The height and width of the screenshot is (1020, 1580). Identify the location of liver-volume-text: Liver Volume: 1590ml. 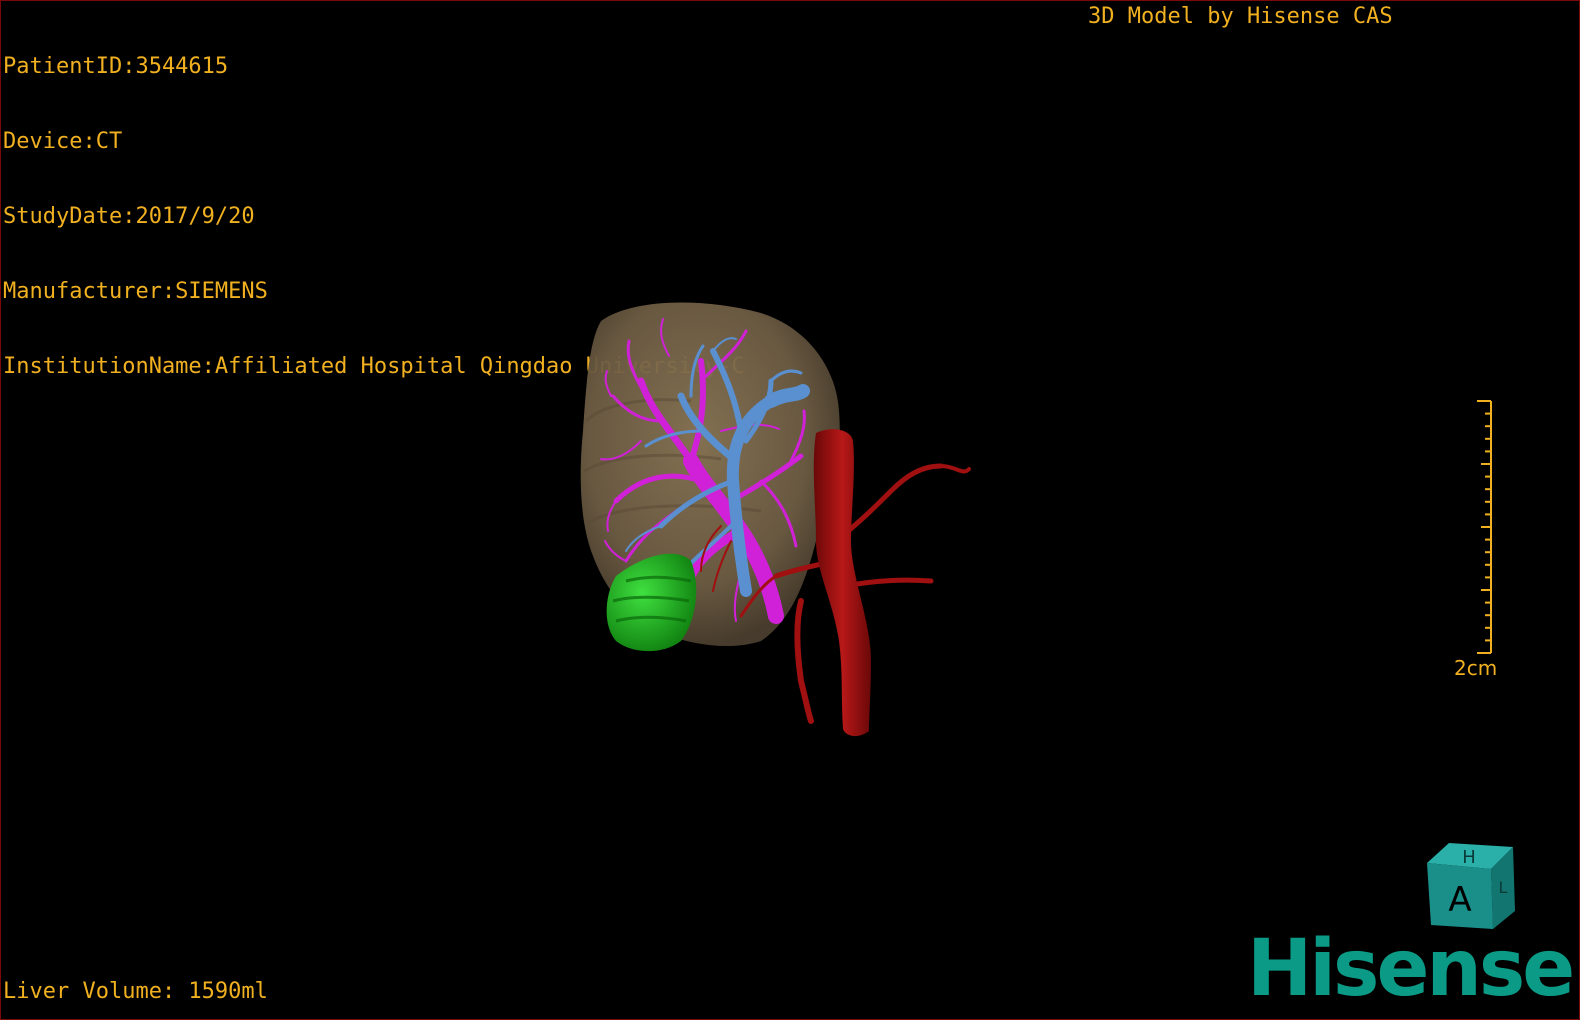
(135, 991).